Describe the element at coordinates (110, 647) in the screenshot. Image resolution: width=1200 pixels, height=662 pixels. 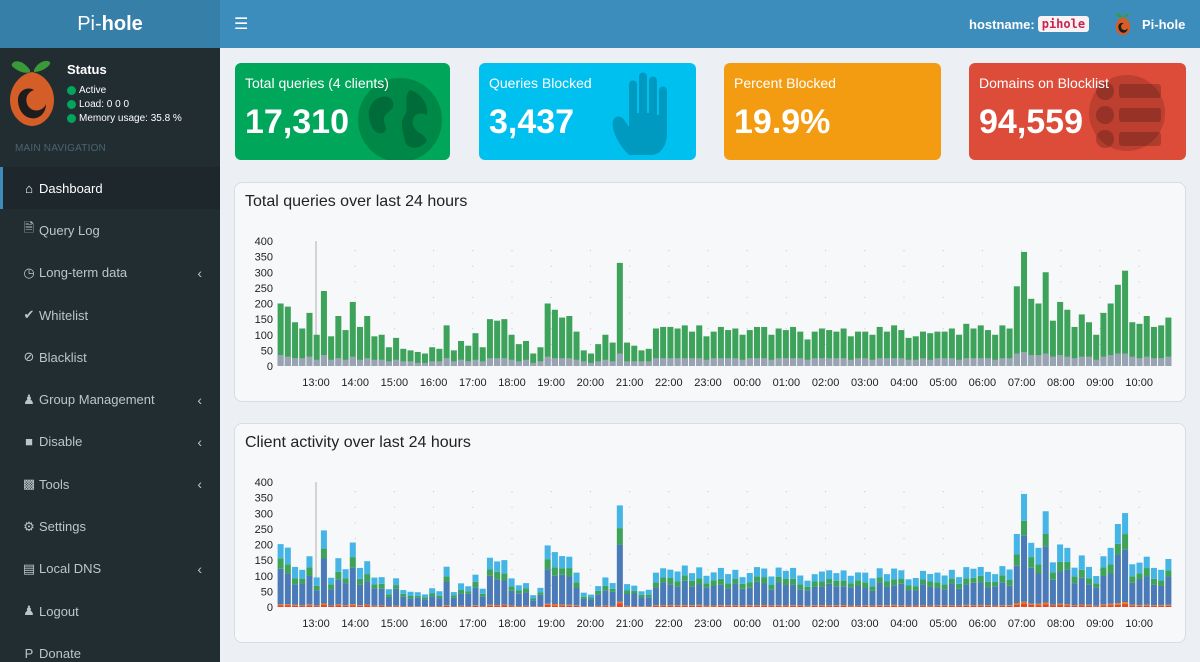
I see `sidebar-item-donate: P Donate` at that location.